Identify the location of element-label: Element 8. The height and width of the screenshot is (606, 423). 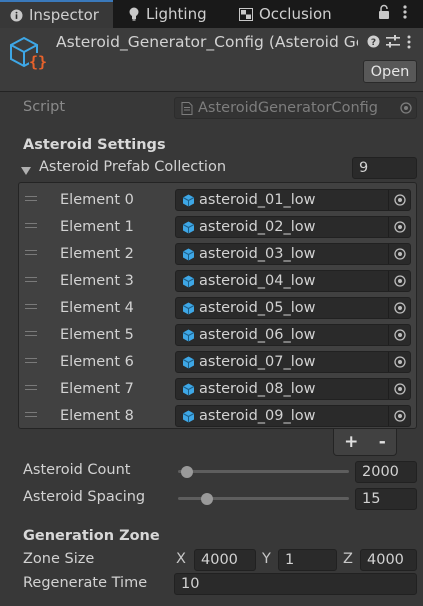
(97, 416).